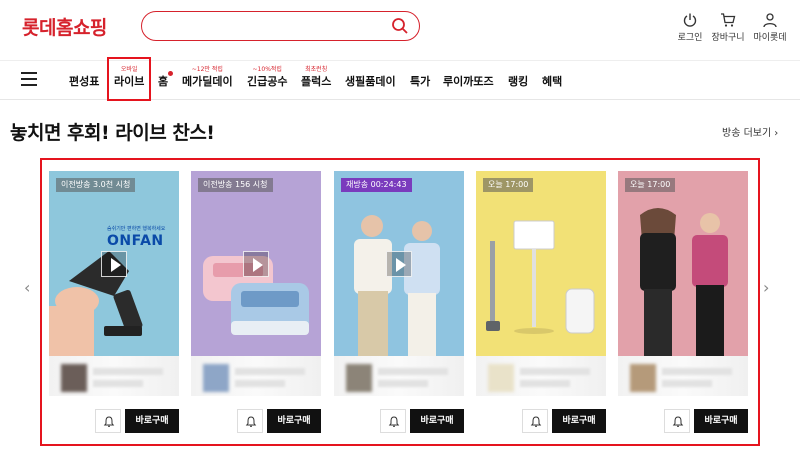 The height and width of the screenshot is (449, 800). What do you see at coordinates (518, 81) in the screenshot?
I see `nav-item-ranking: 랭킹` at bounding box center [518, 81].